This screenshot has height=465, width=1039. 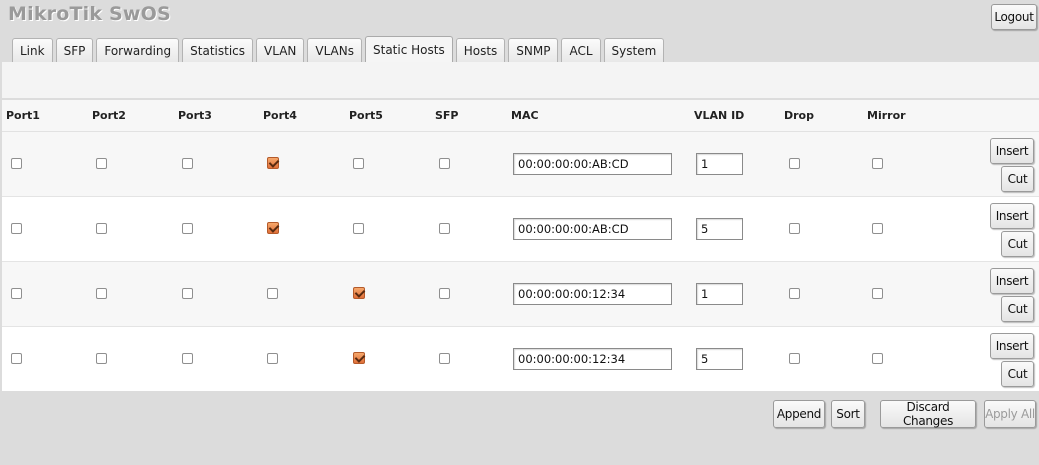 I want to click on tab-vlans: VLANs, so click(x=334, y=50).